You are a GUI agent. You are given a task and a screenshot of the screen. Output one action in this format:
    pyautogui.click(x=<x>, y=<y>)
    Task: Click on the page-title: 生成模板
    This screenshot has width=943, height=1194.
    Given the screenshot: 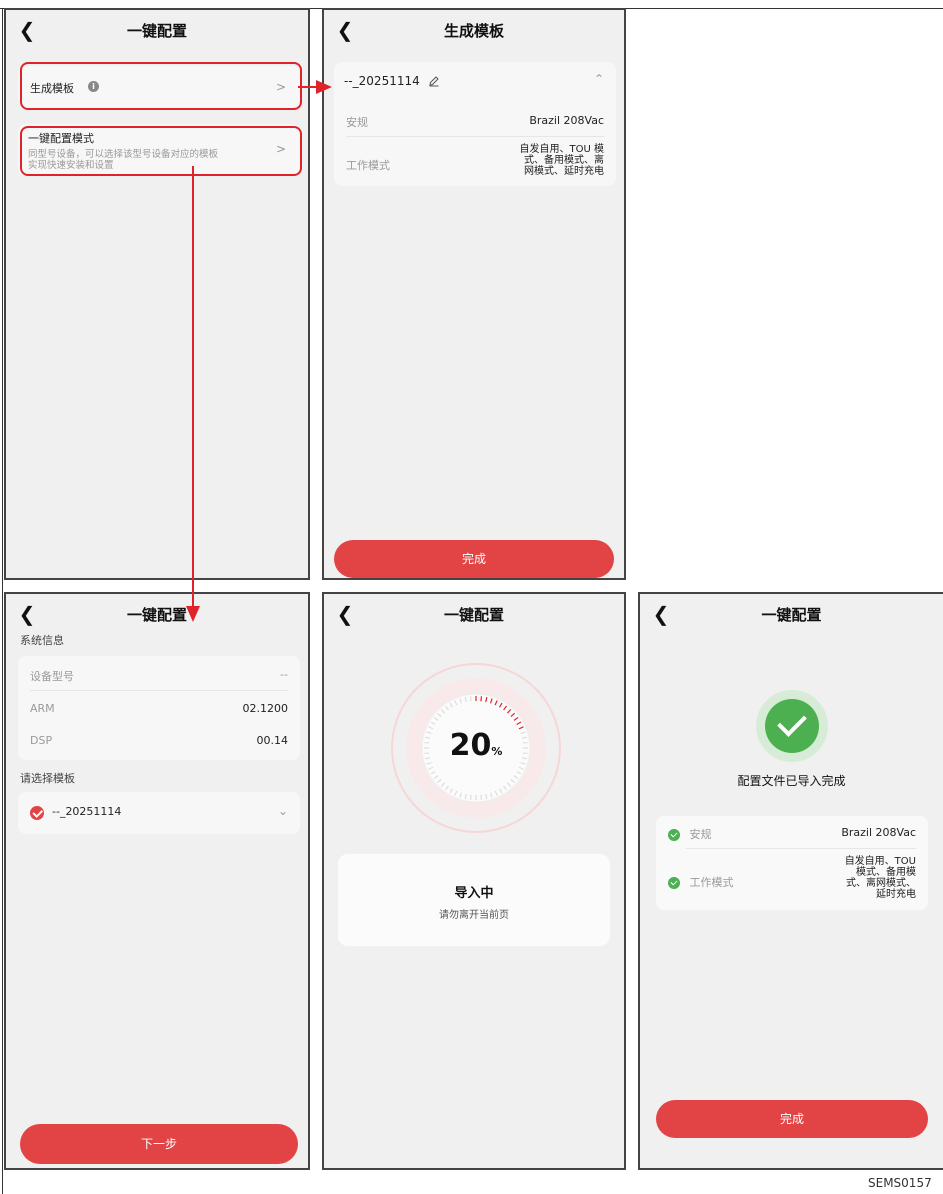 What is the action you would take?
    pyautogui.click(x=473, y=31)
    